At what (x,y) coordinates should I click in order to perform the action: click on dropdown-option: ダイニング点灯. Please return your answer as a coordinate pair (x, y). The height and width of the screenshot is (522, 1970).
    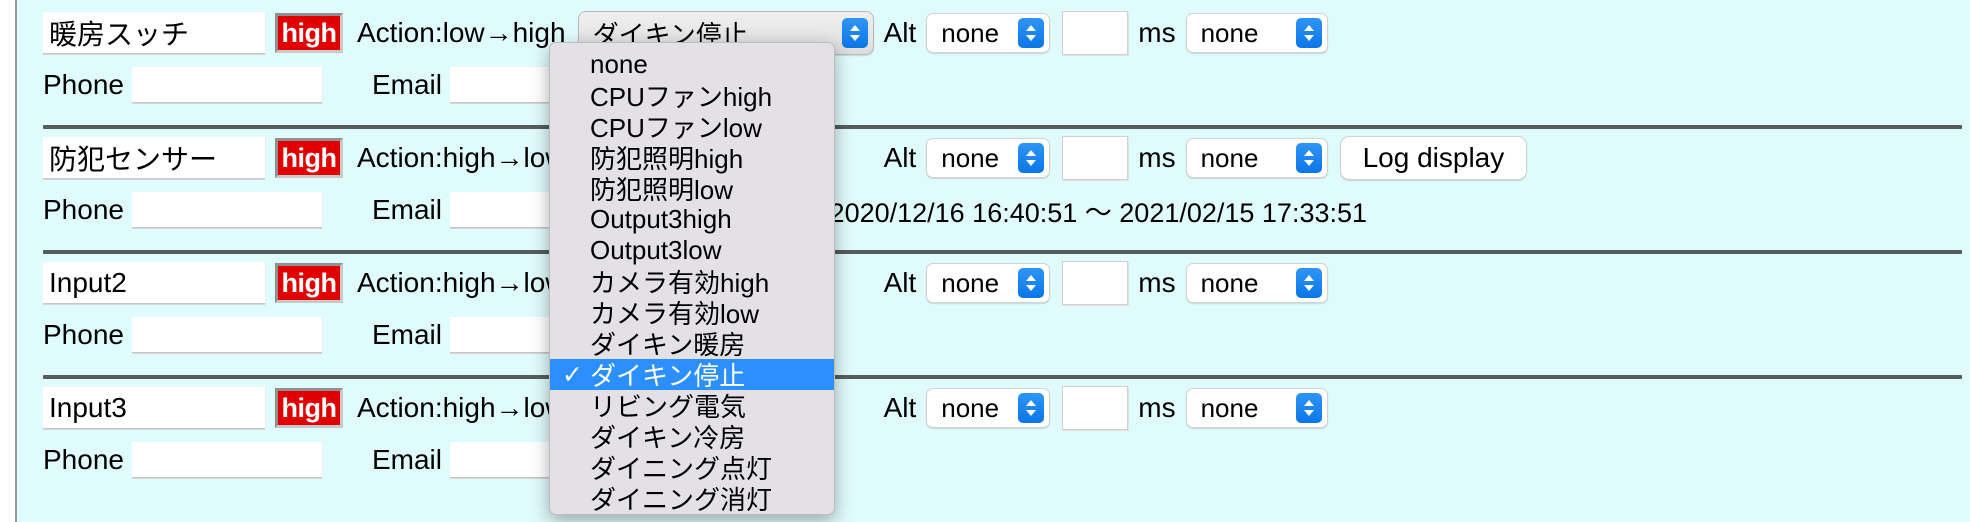
    Looking at the image, I should click on (692, 468).